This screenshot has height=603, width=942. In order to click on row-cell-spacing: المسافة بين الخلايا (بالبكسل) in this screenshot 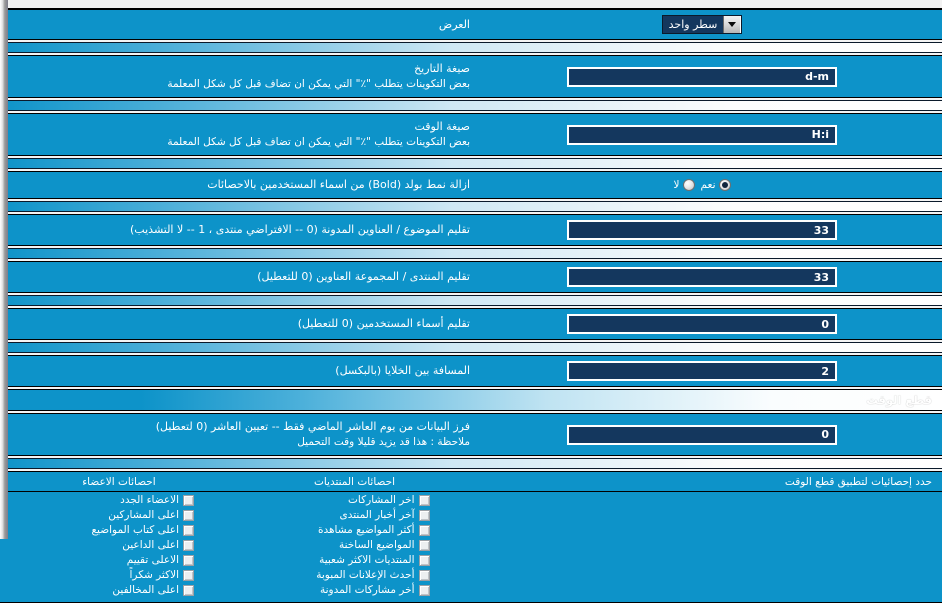, I will do `click(471, 371)`.